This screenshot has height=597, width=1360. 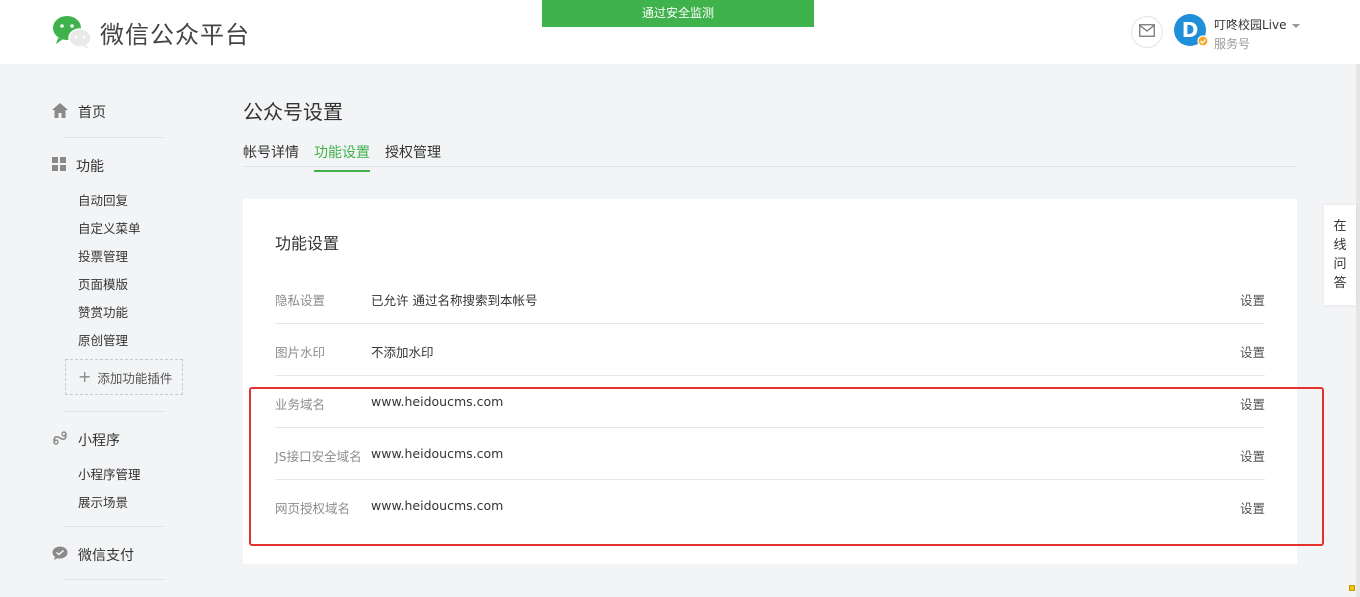 I want to click on sidebar-section-label: 微信支付, so click(x=106, y=556).